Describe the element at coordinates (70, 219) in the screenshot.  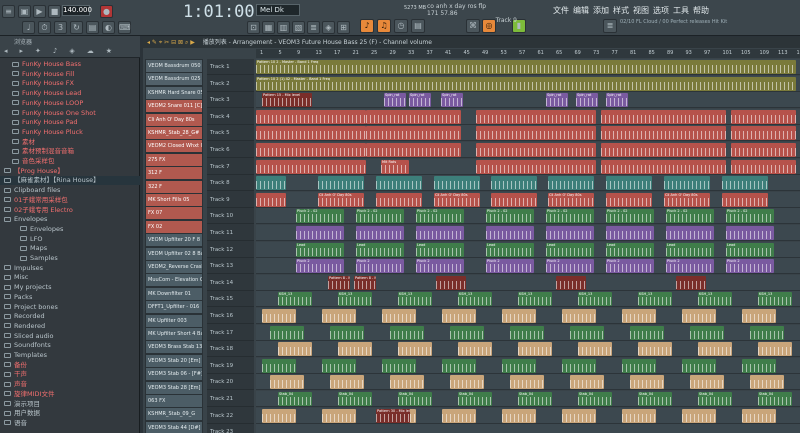
I see `browser-item: Envelopes` at that location.